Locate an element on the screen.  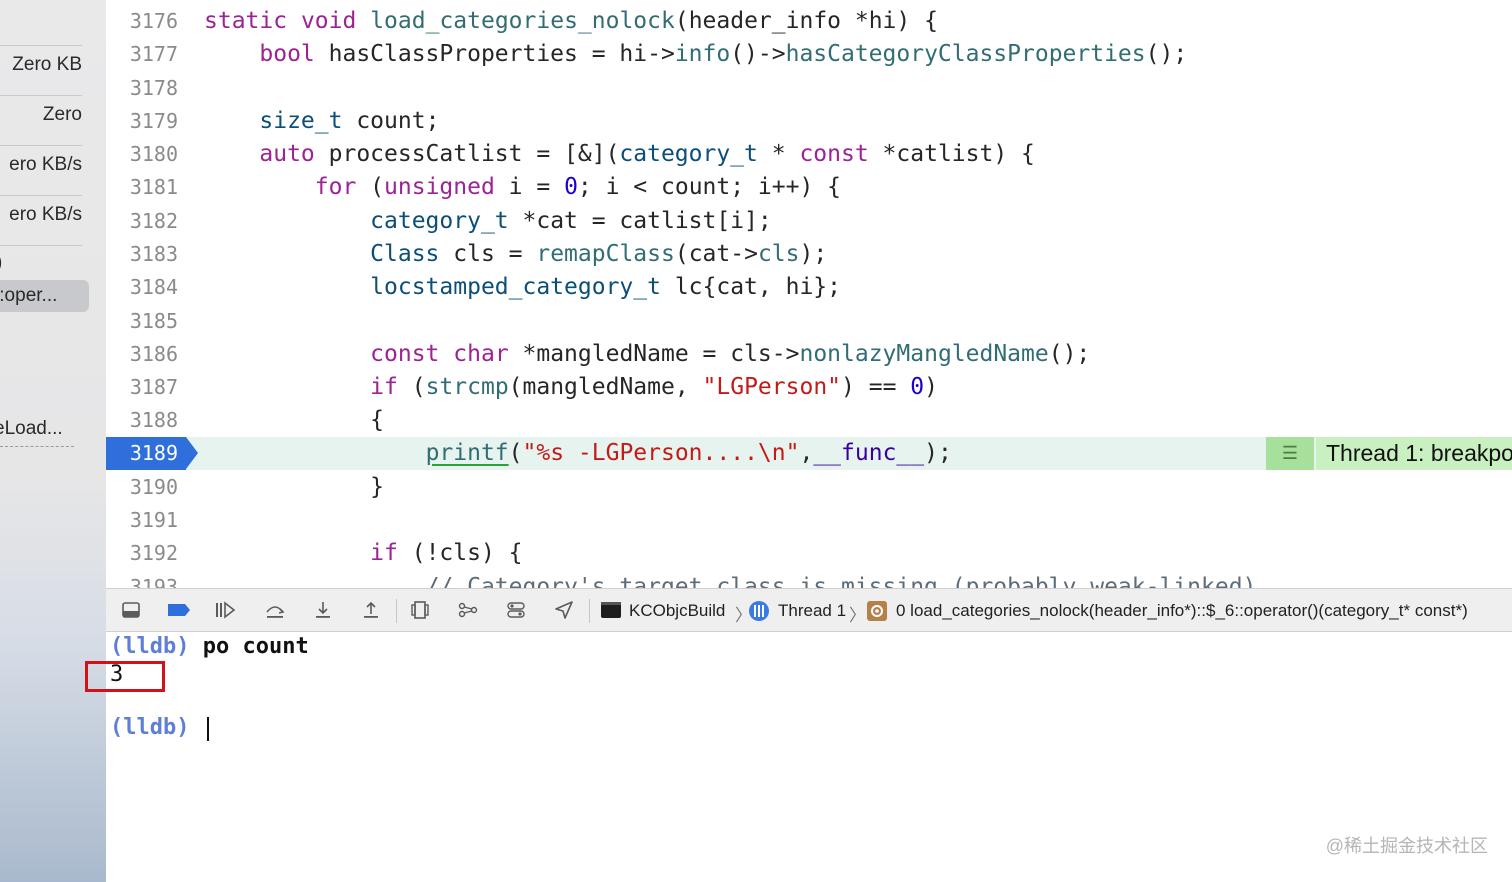
continue-icon is located at coordinates (225, 611).